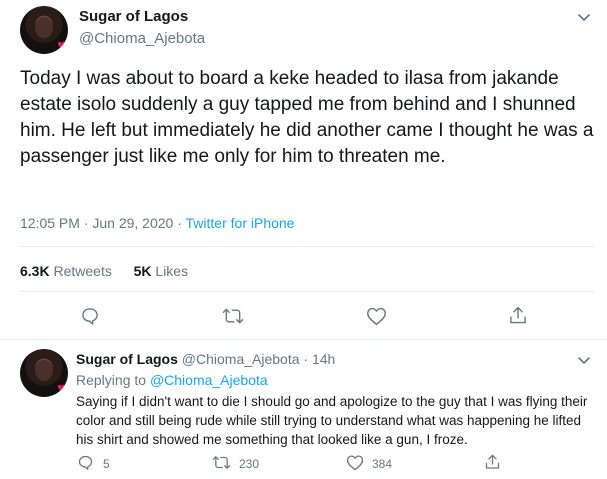  I want to click on replying-to: Replying to @Chioma_Ajebota, so click(172, 380).